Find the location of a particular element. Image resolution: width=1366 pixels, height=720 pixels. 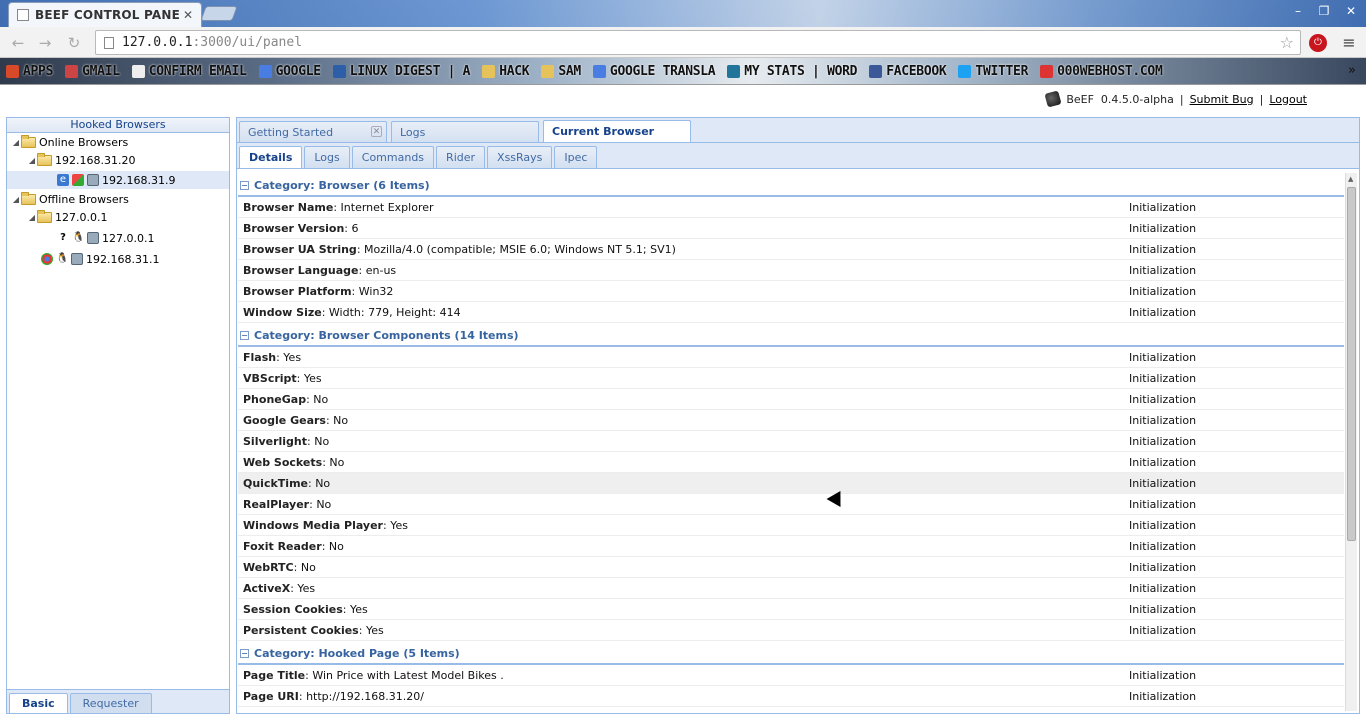

tab-getting-started: Getting Started ✕ is located at coordinates (313, 131).